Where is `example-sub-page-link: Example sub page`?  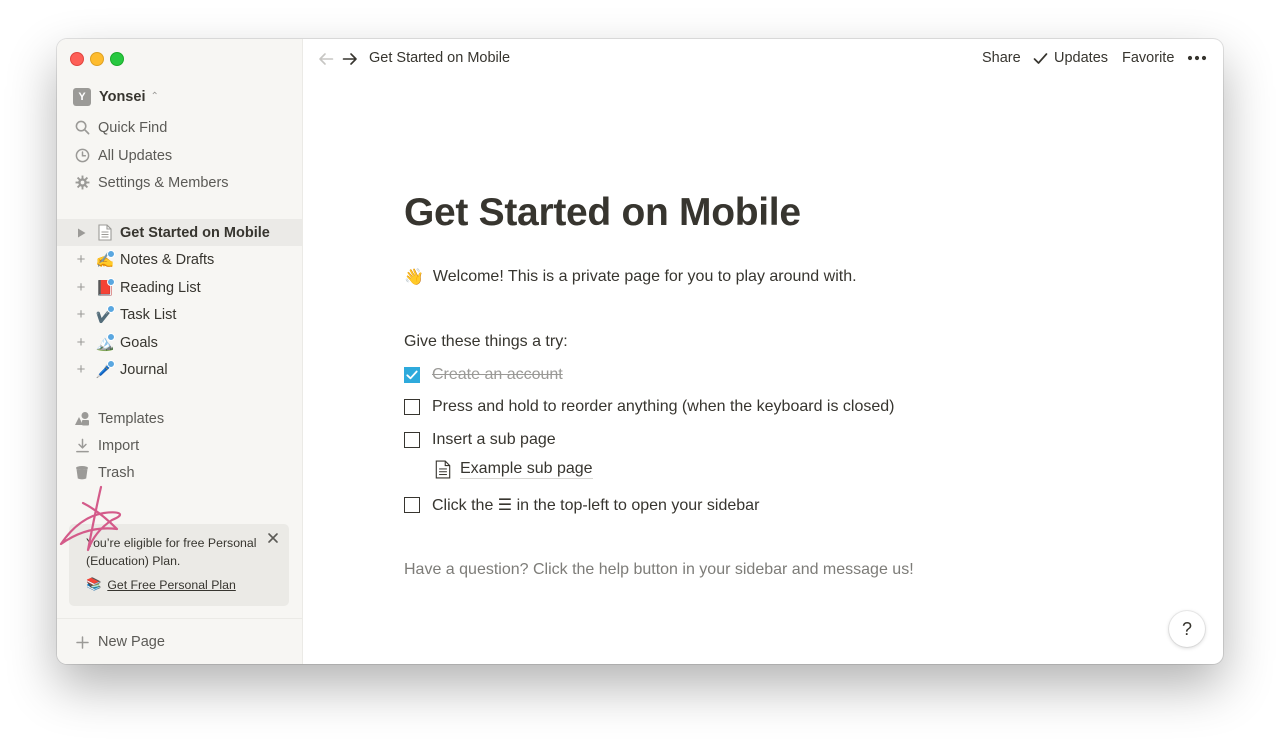 example-sub-page-link: Example sub page is located at coordinates (514, 469).